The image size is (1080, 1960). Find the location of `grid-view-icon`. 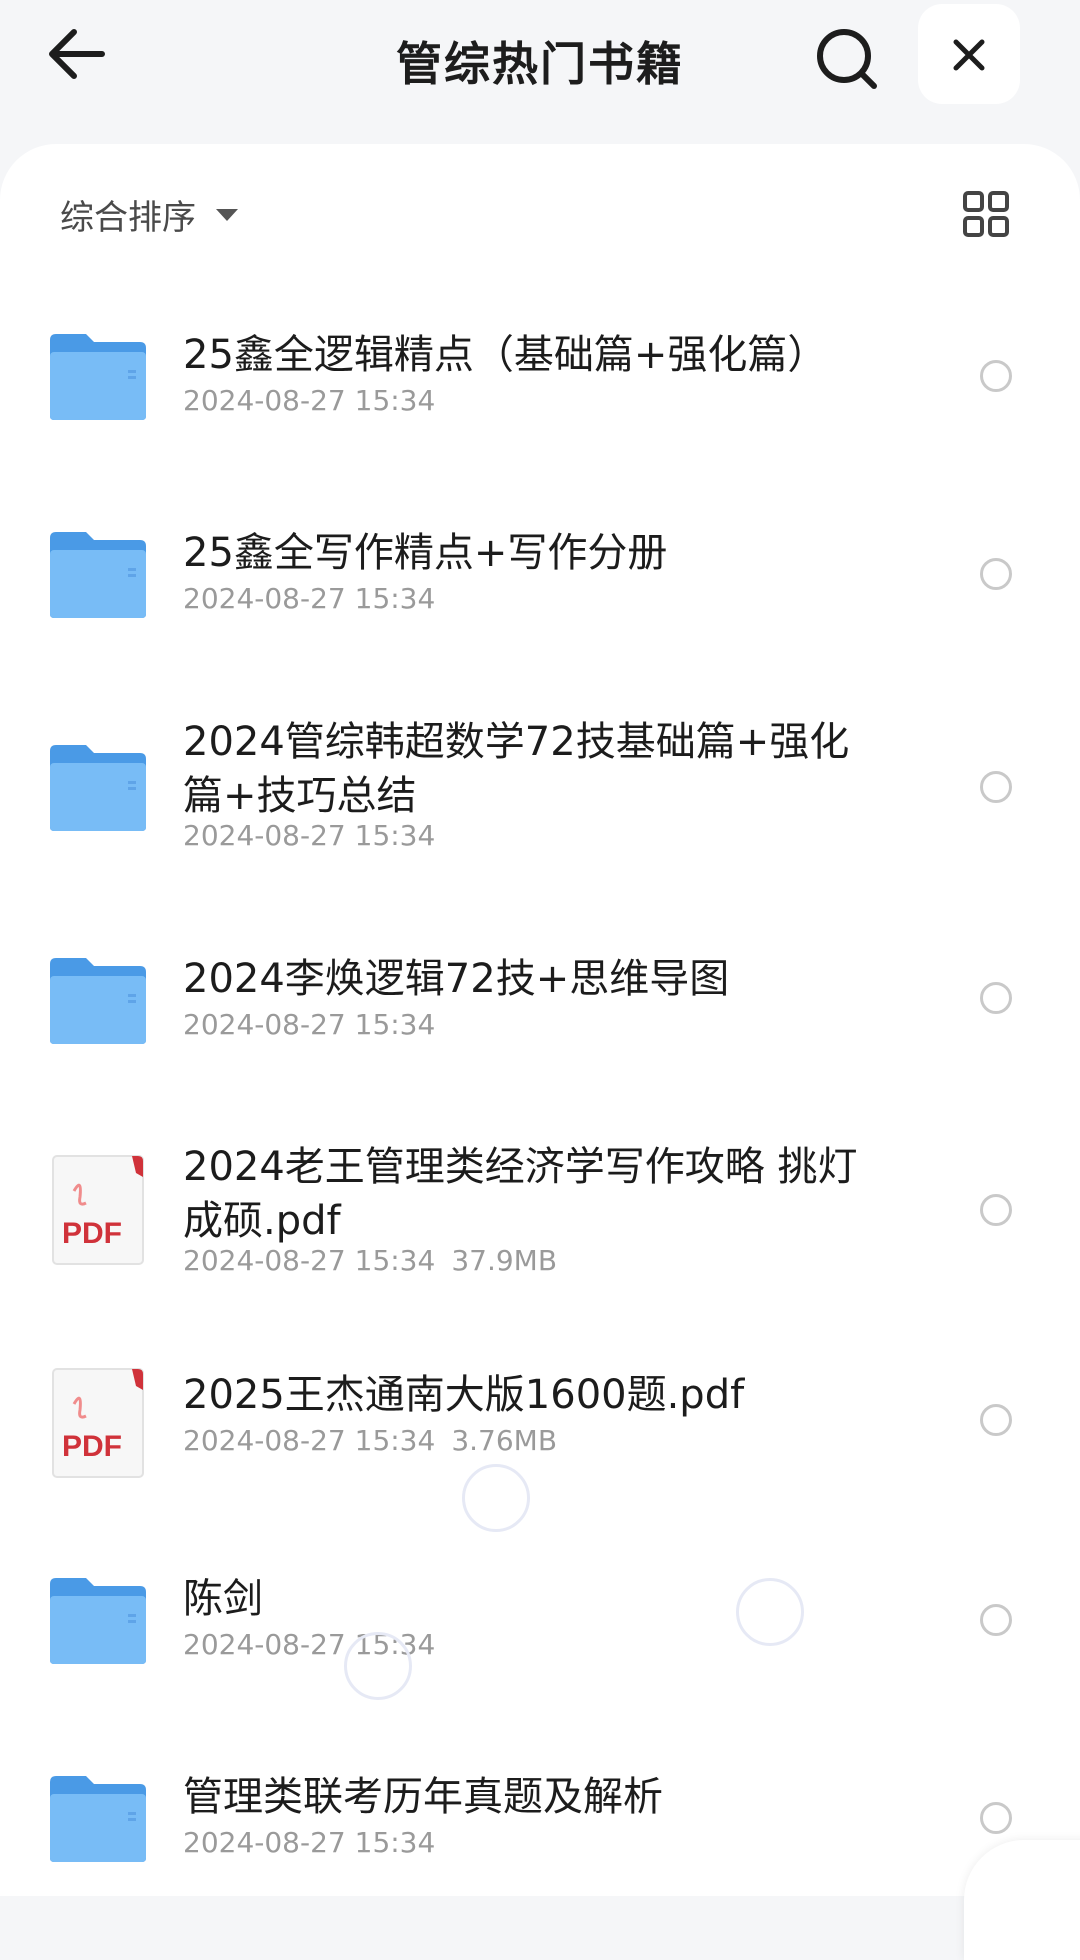

grid-view-icon is located at coordinates (986, 214).